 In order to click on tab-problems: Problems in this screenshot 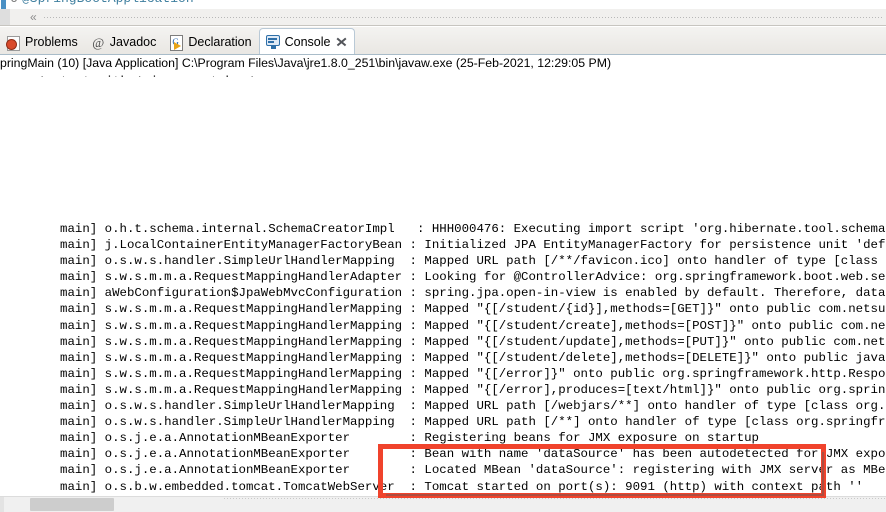, I will do `click(42, 42)`.